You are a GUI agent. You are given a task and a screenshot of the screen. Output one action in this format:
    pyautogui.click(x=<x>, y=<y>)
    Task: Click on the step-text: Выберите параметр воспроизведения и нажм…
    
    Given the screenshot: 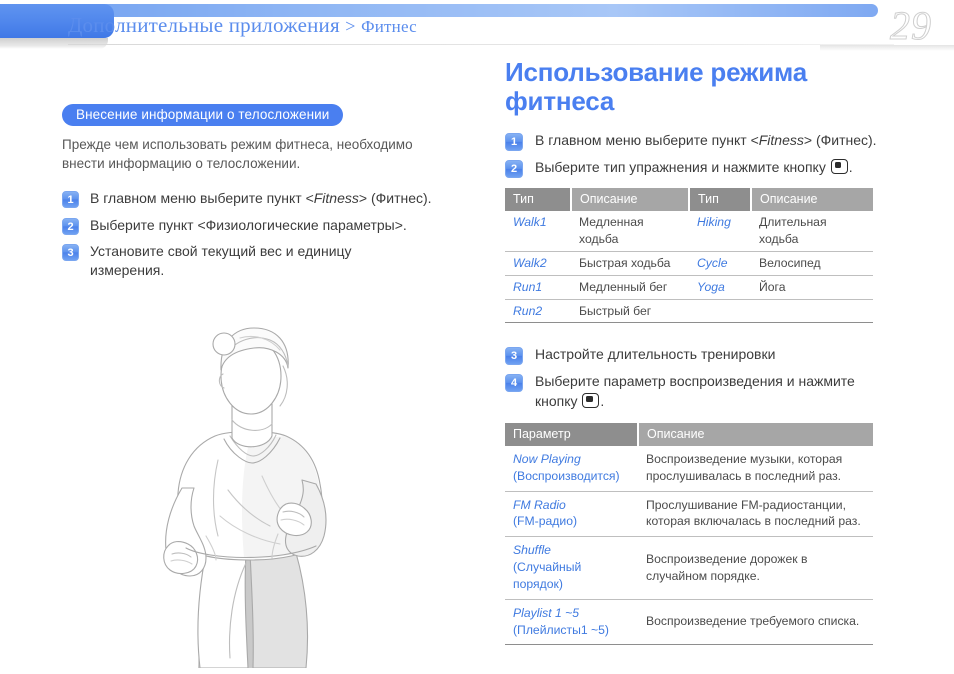 What is the action you would take?
    pyautogui.click(x=712, y=391)
    